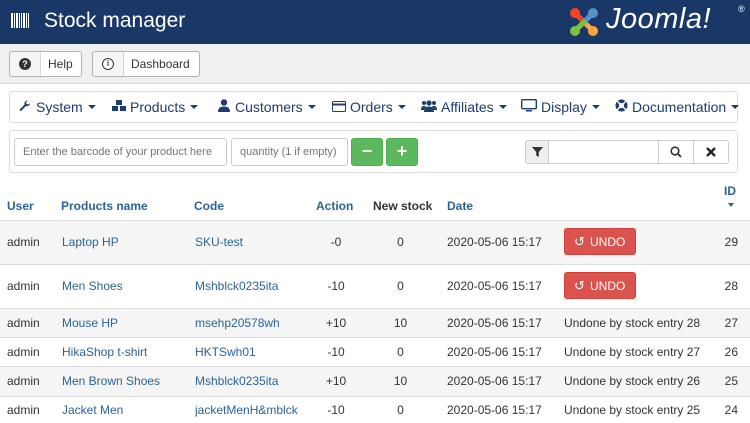 Image resolution: width=750 pixels, height=423 pixels. What do you see at coordinates (731, 205) in the screenshot?
I see `sort-desc-icon` at bounding box center [731, 205].